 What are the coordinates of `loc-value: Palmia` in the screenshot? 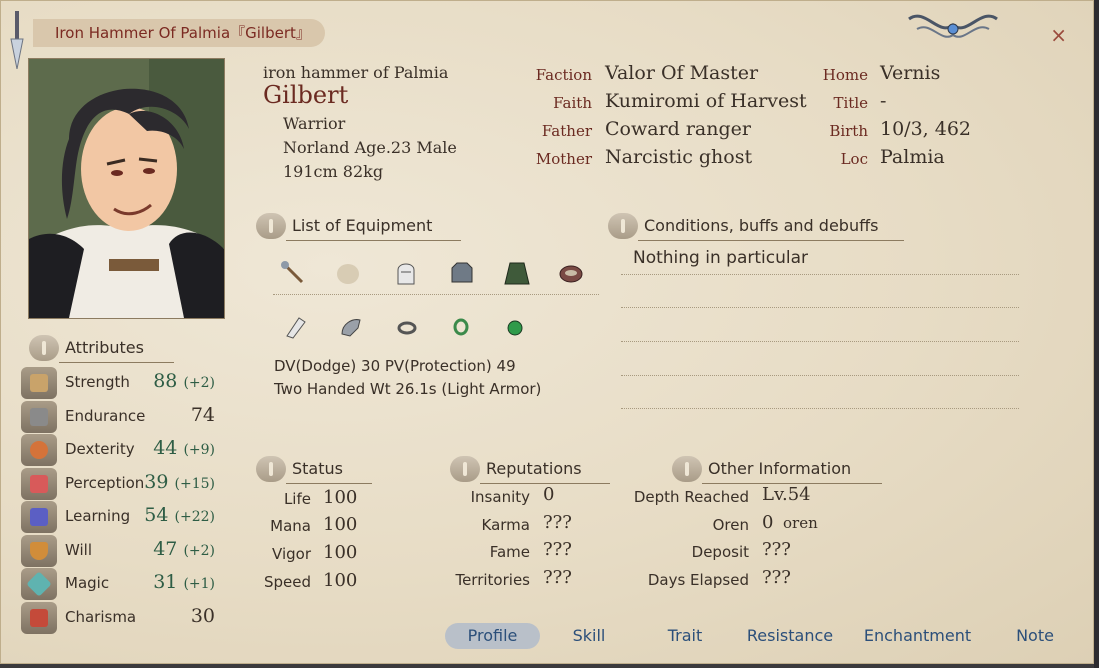 It's located at (912, 157).